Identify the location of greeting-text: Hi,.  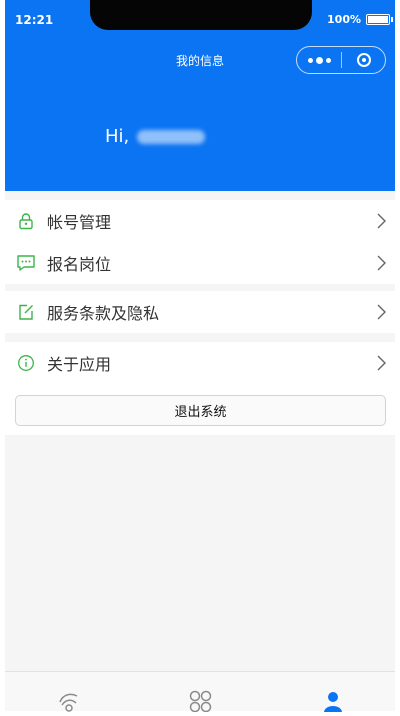
(117, 136).